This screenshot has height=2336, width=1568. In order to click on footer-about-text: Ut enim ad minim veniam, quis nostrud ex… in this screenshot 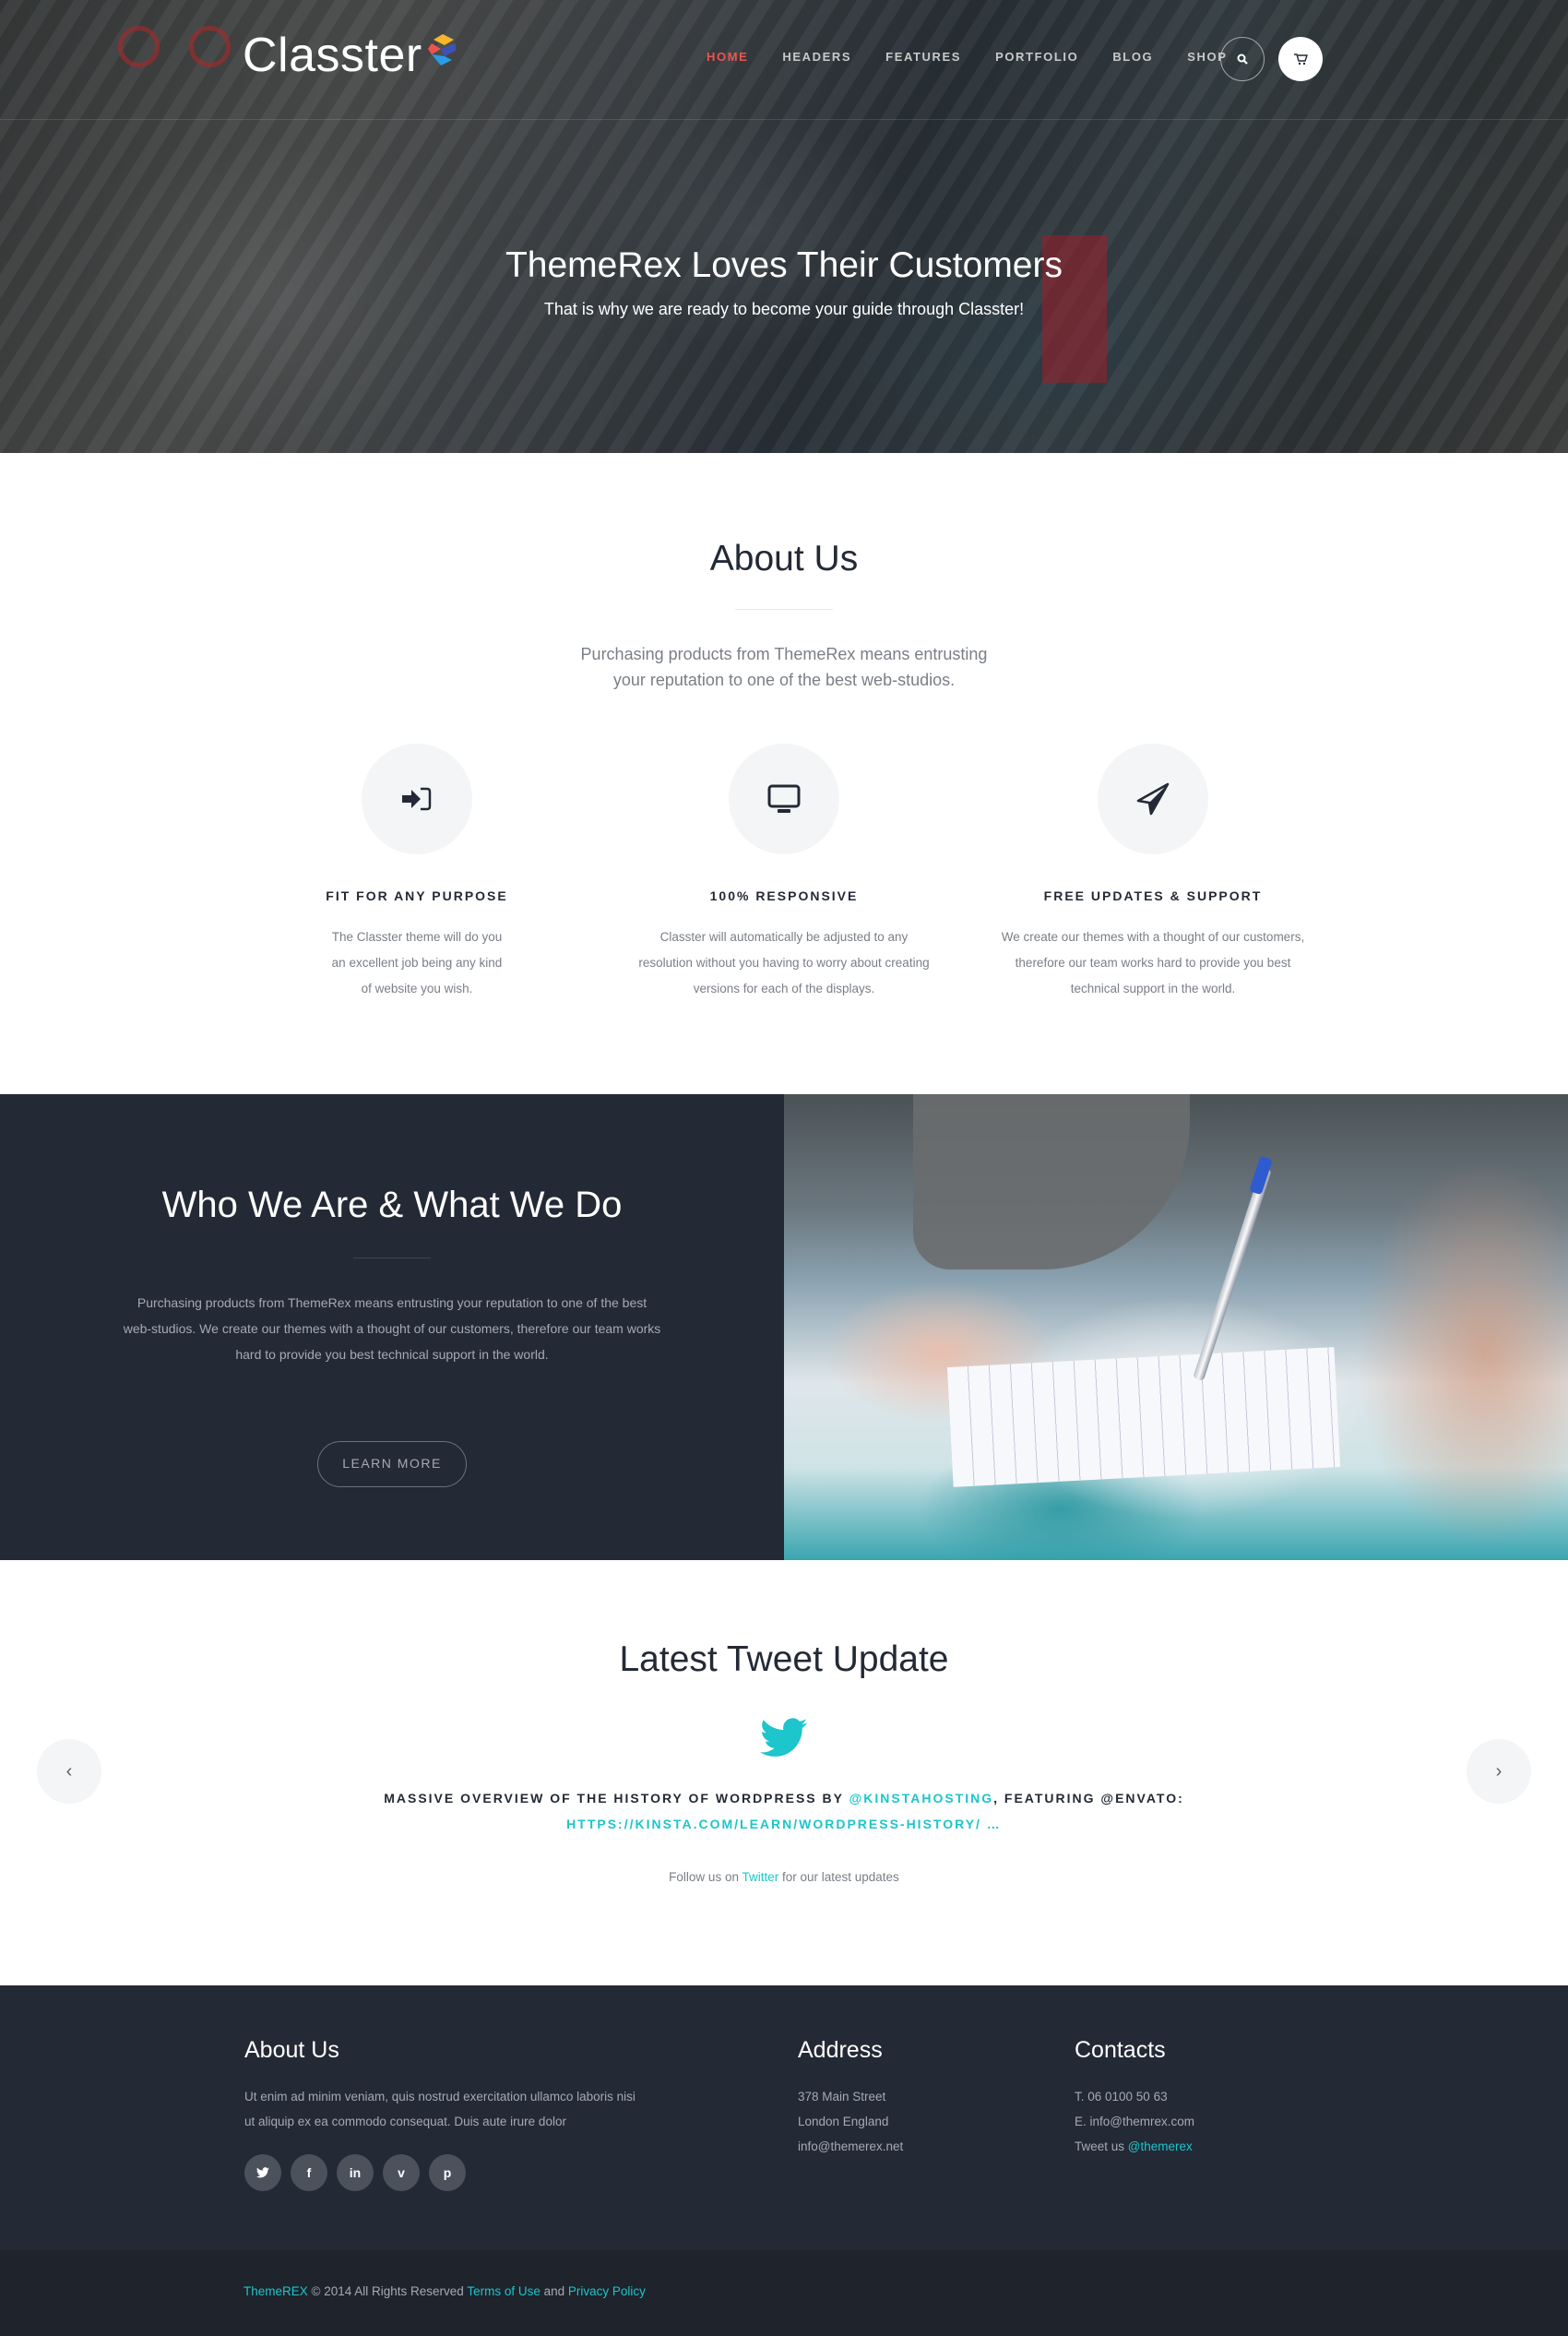, I will do `click(440, 2109)`.